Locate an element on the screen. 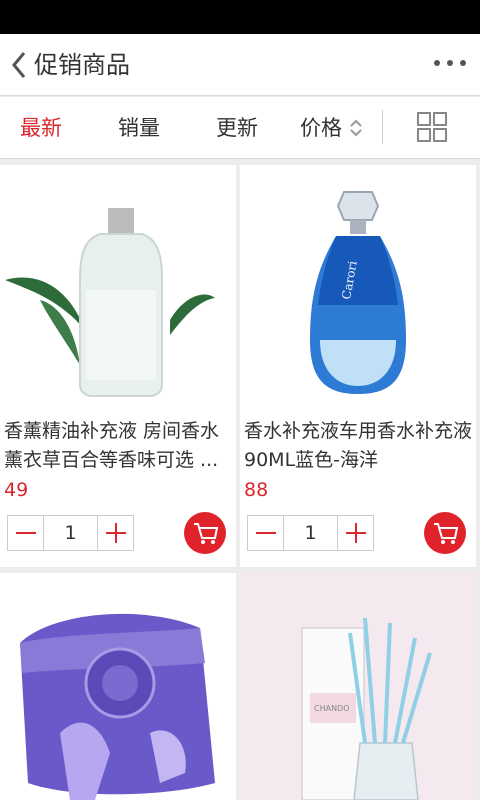 The height and width of the screenshot is (800, 480). product-card is located at coordinates (118, 686).